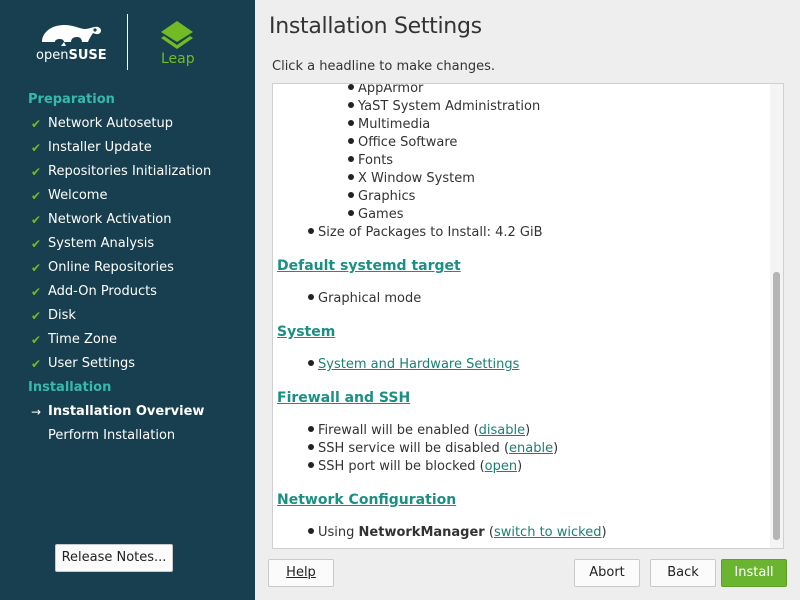 This screenshot has width=800, height=600. I want to click on logo-area: openSUSE Leap, so click(127, 40).